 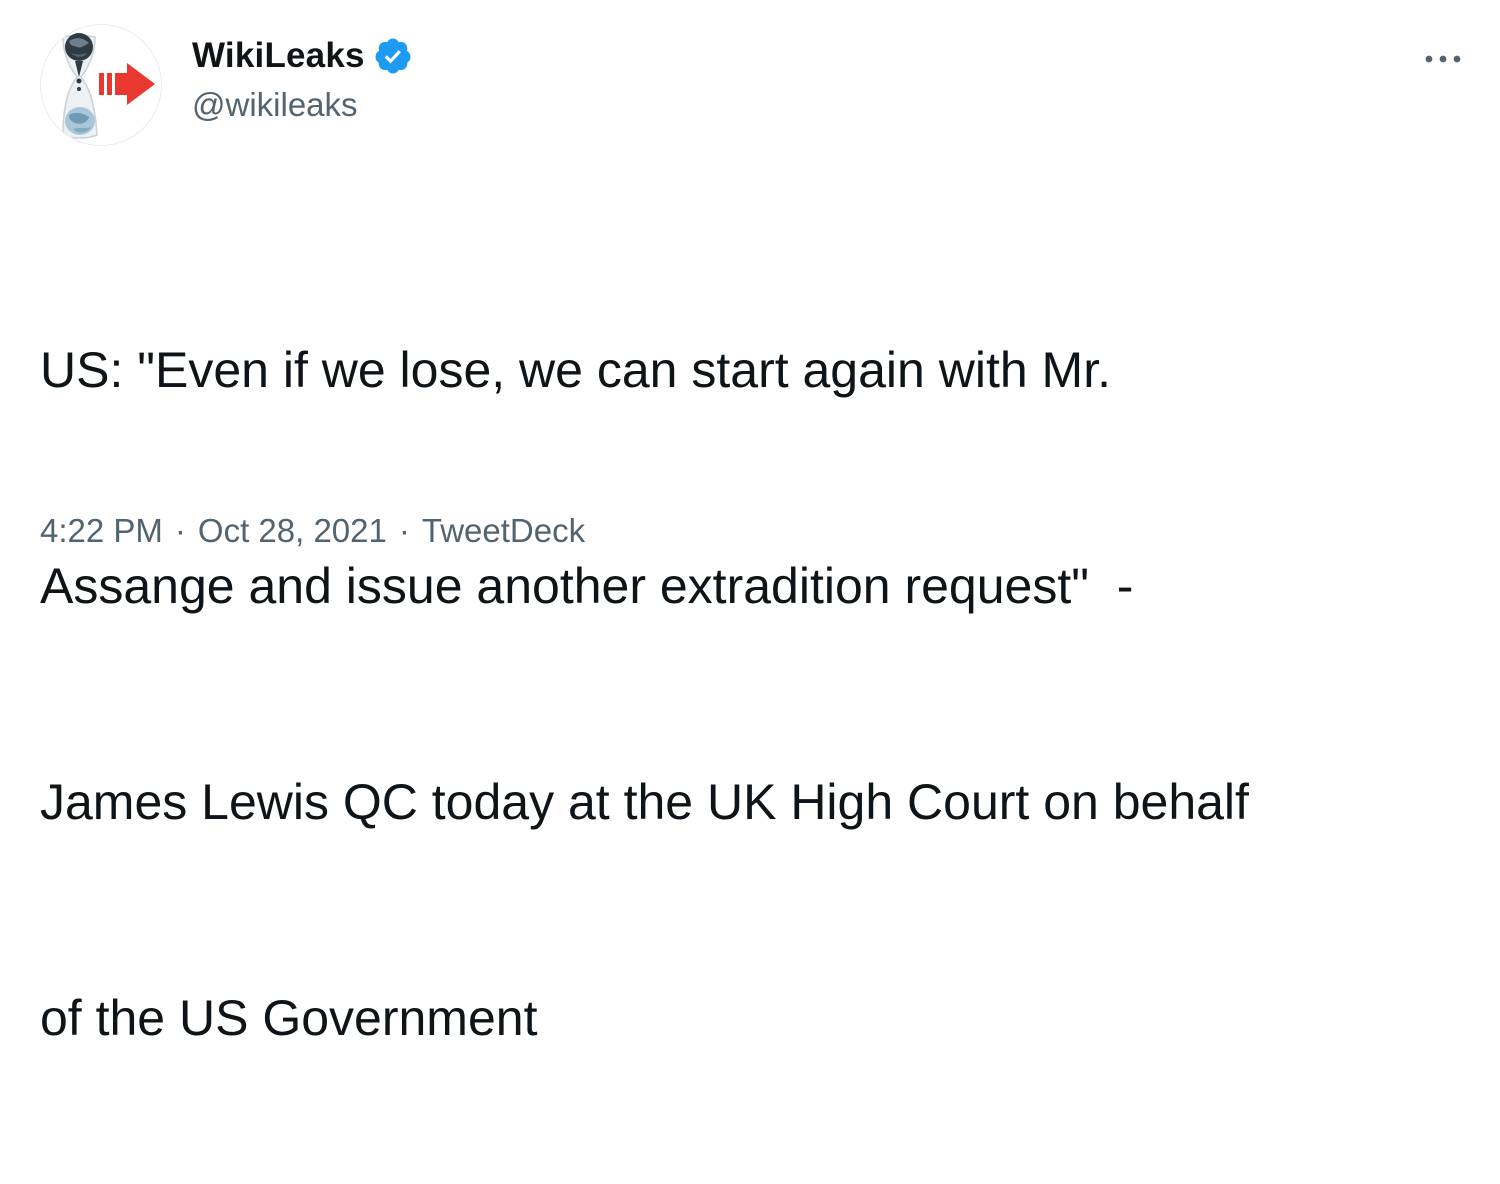 I want to click on more-options-icon, so click(x=1443, y=59).